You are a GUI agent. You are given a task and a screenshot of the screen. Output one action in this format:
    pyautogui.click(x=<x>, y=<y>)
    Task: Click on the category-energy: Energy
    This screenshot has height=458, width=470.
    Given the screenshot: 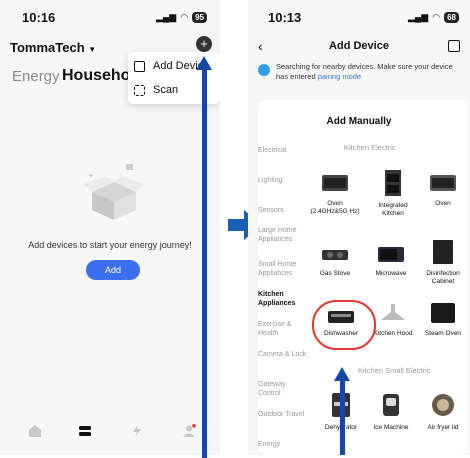 What is the action you would take?
    pyautogui.click(x=283, y=444)
    